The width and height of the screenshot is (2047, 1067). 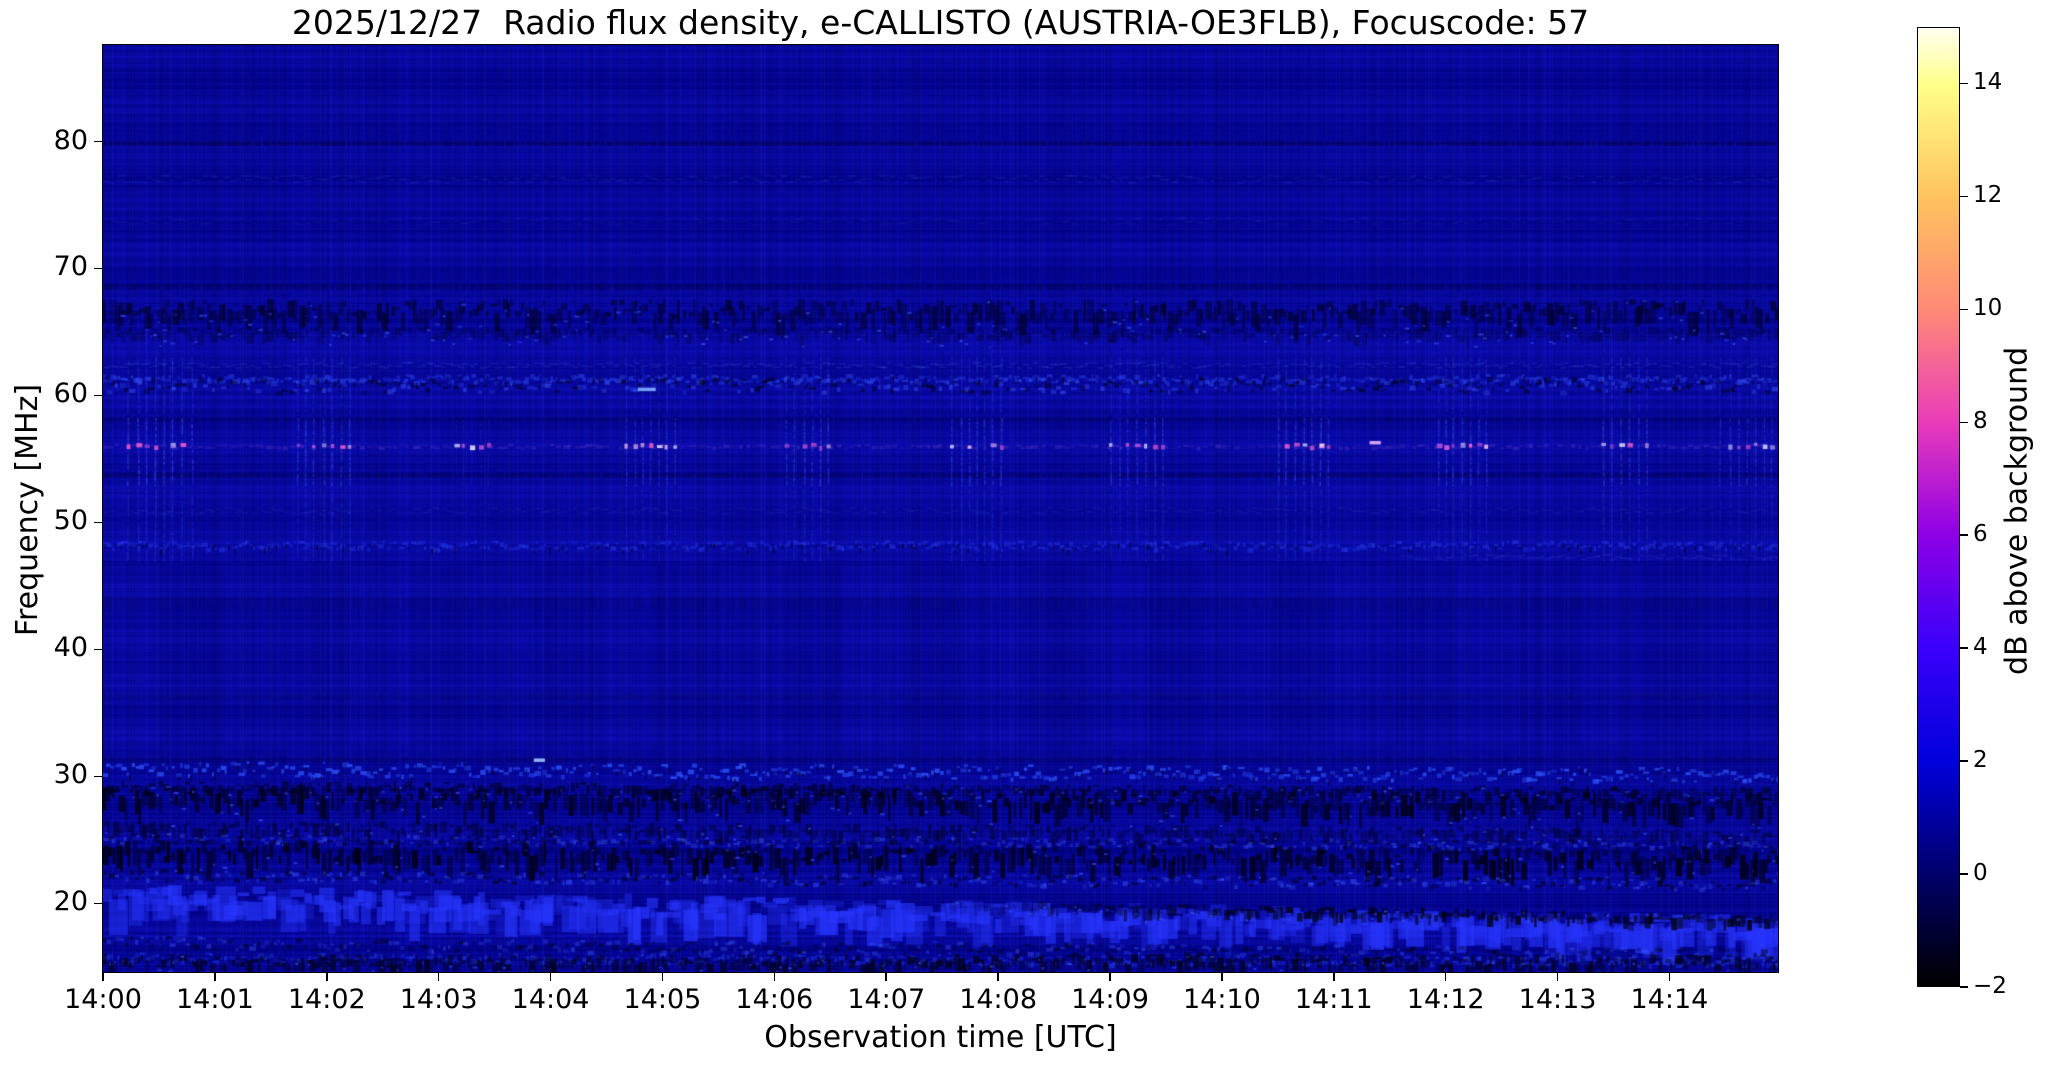 What do you see at coordinates (998, 999) in the screenshot?
I see `x-tick-label: 14:08` at bounding box center [998, 999].